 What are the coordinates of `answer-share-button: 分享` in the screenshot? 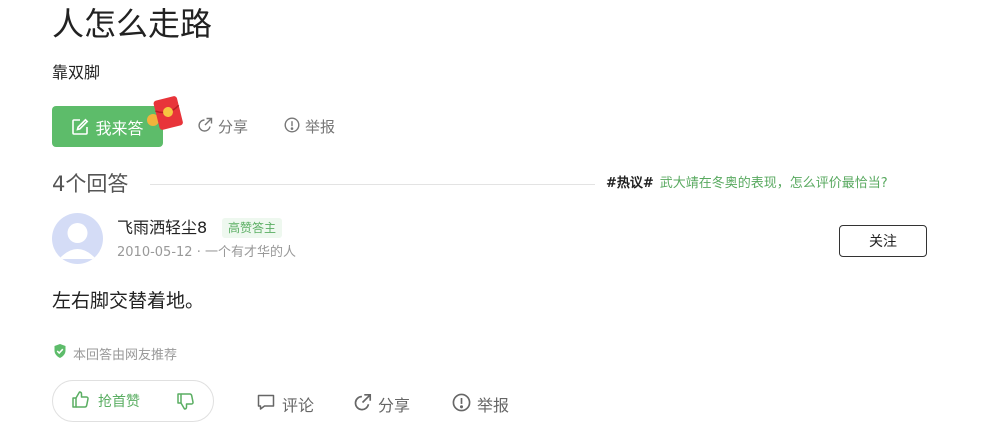 It's located at (381, 404).